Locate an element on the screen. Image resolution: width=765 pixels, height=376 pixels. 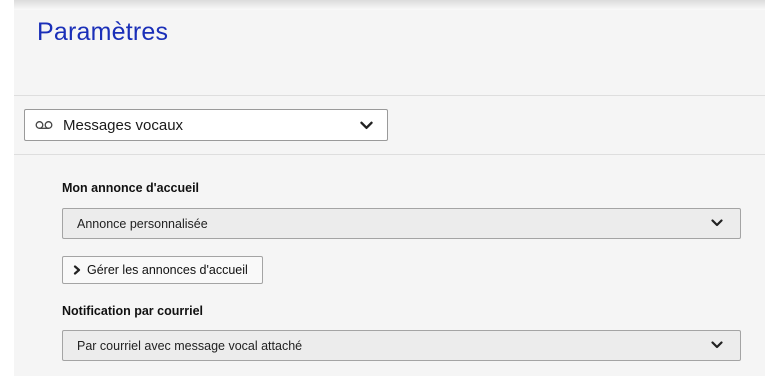
voicemail-icon is located at coordinates (44, 125).